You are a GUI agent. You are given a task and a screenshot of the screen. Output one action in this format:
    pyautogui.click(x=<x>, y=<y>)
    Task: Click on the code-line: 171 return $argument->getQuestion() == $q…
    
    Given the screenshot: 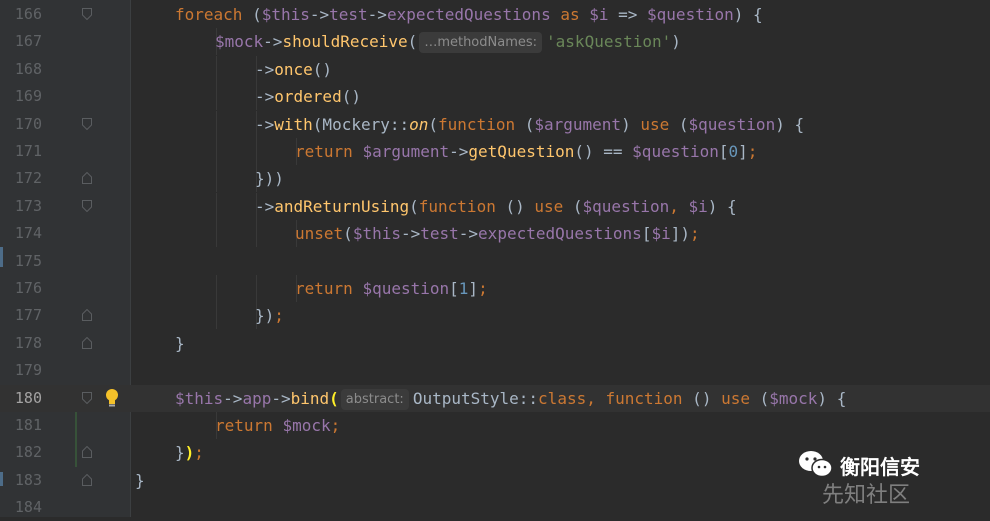 What is the action you would take?
    pyautogui.click(x=495, y=151)
    